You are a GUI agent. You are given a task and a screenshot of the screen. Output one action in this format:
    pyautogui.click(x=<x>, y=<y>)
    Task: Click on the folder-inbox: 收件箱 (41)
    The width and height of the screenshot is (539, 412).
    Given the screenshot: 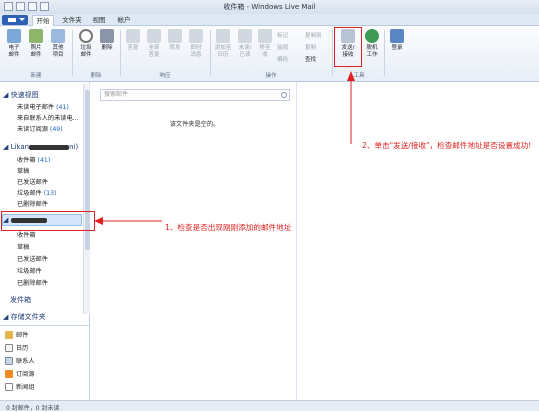 What is the action you would take?
    pyautogui.click(x=33, y=159)
    